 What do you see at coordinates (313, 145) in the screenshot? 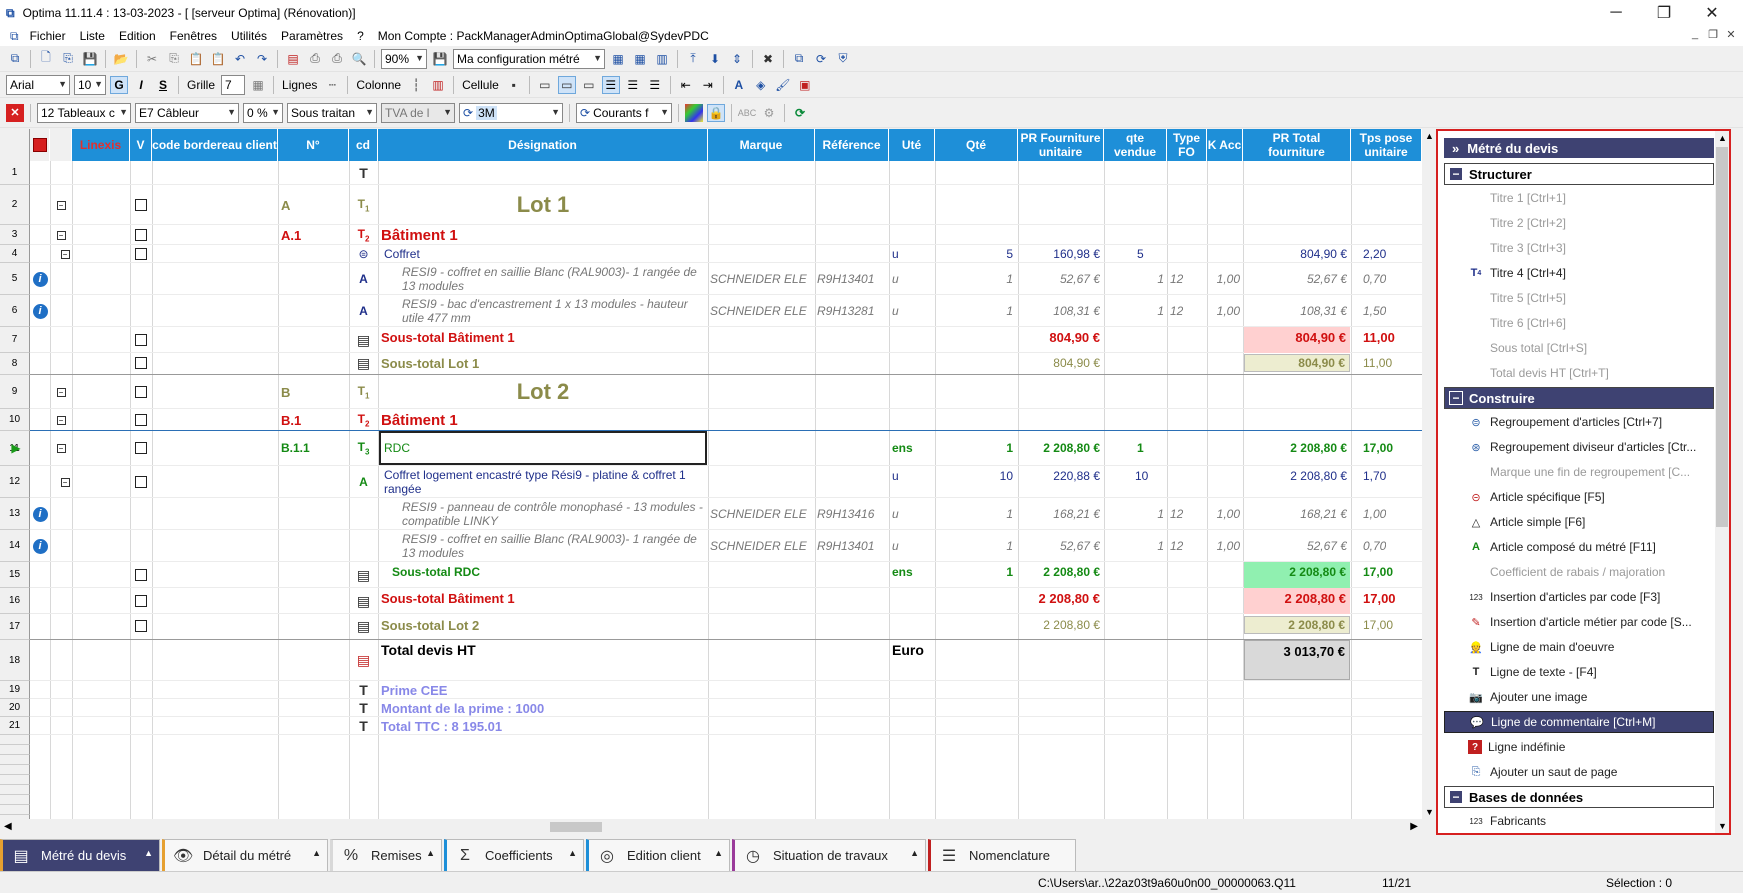
I see `col-numero: N°` at bounding box center [313, 145].